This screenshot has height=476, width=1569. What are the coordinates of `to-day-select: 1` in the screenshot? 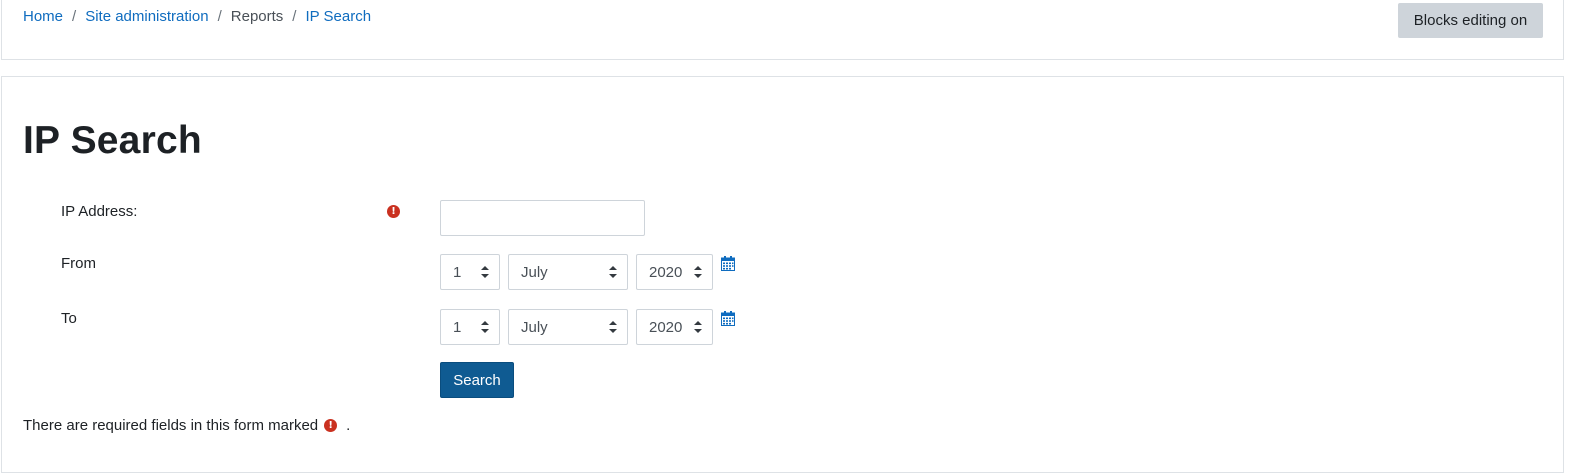 It's located at (470, 327).